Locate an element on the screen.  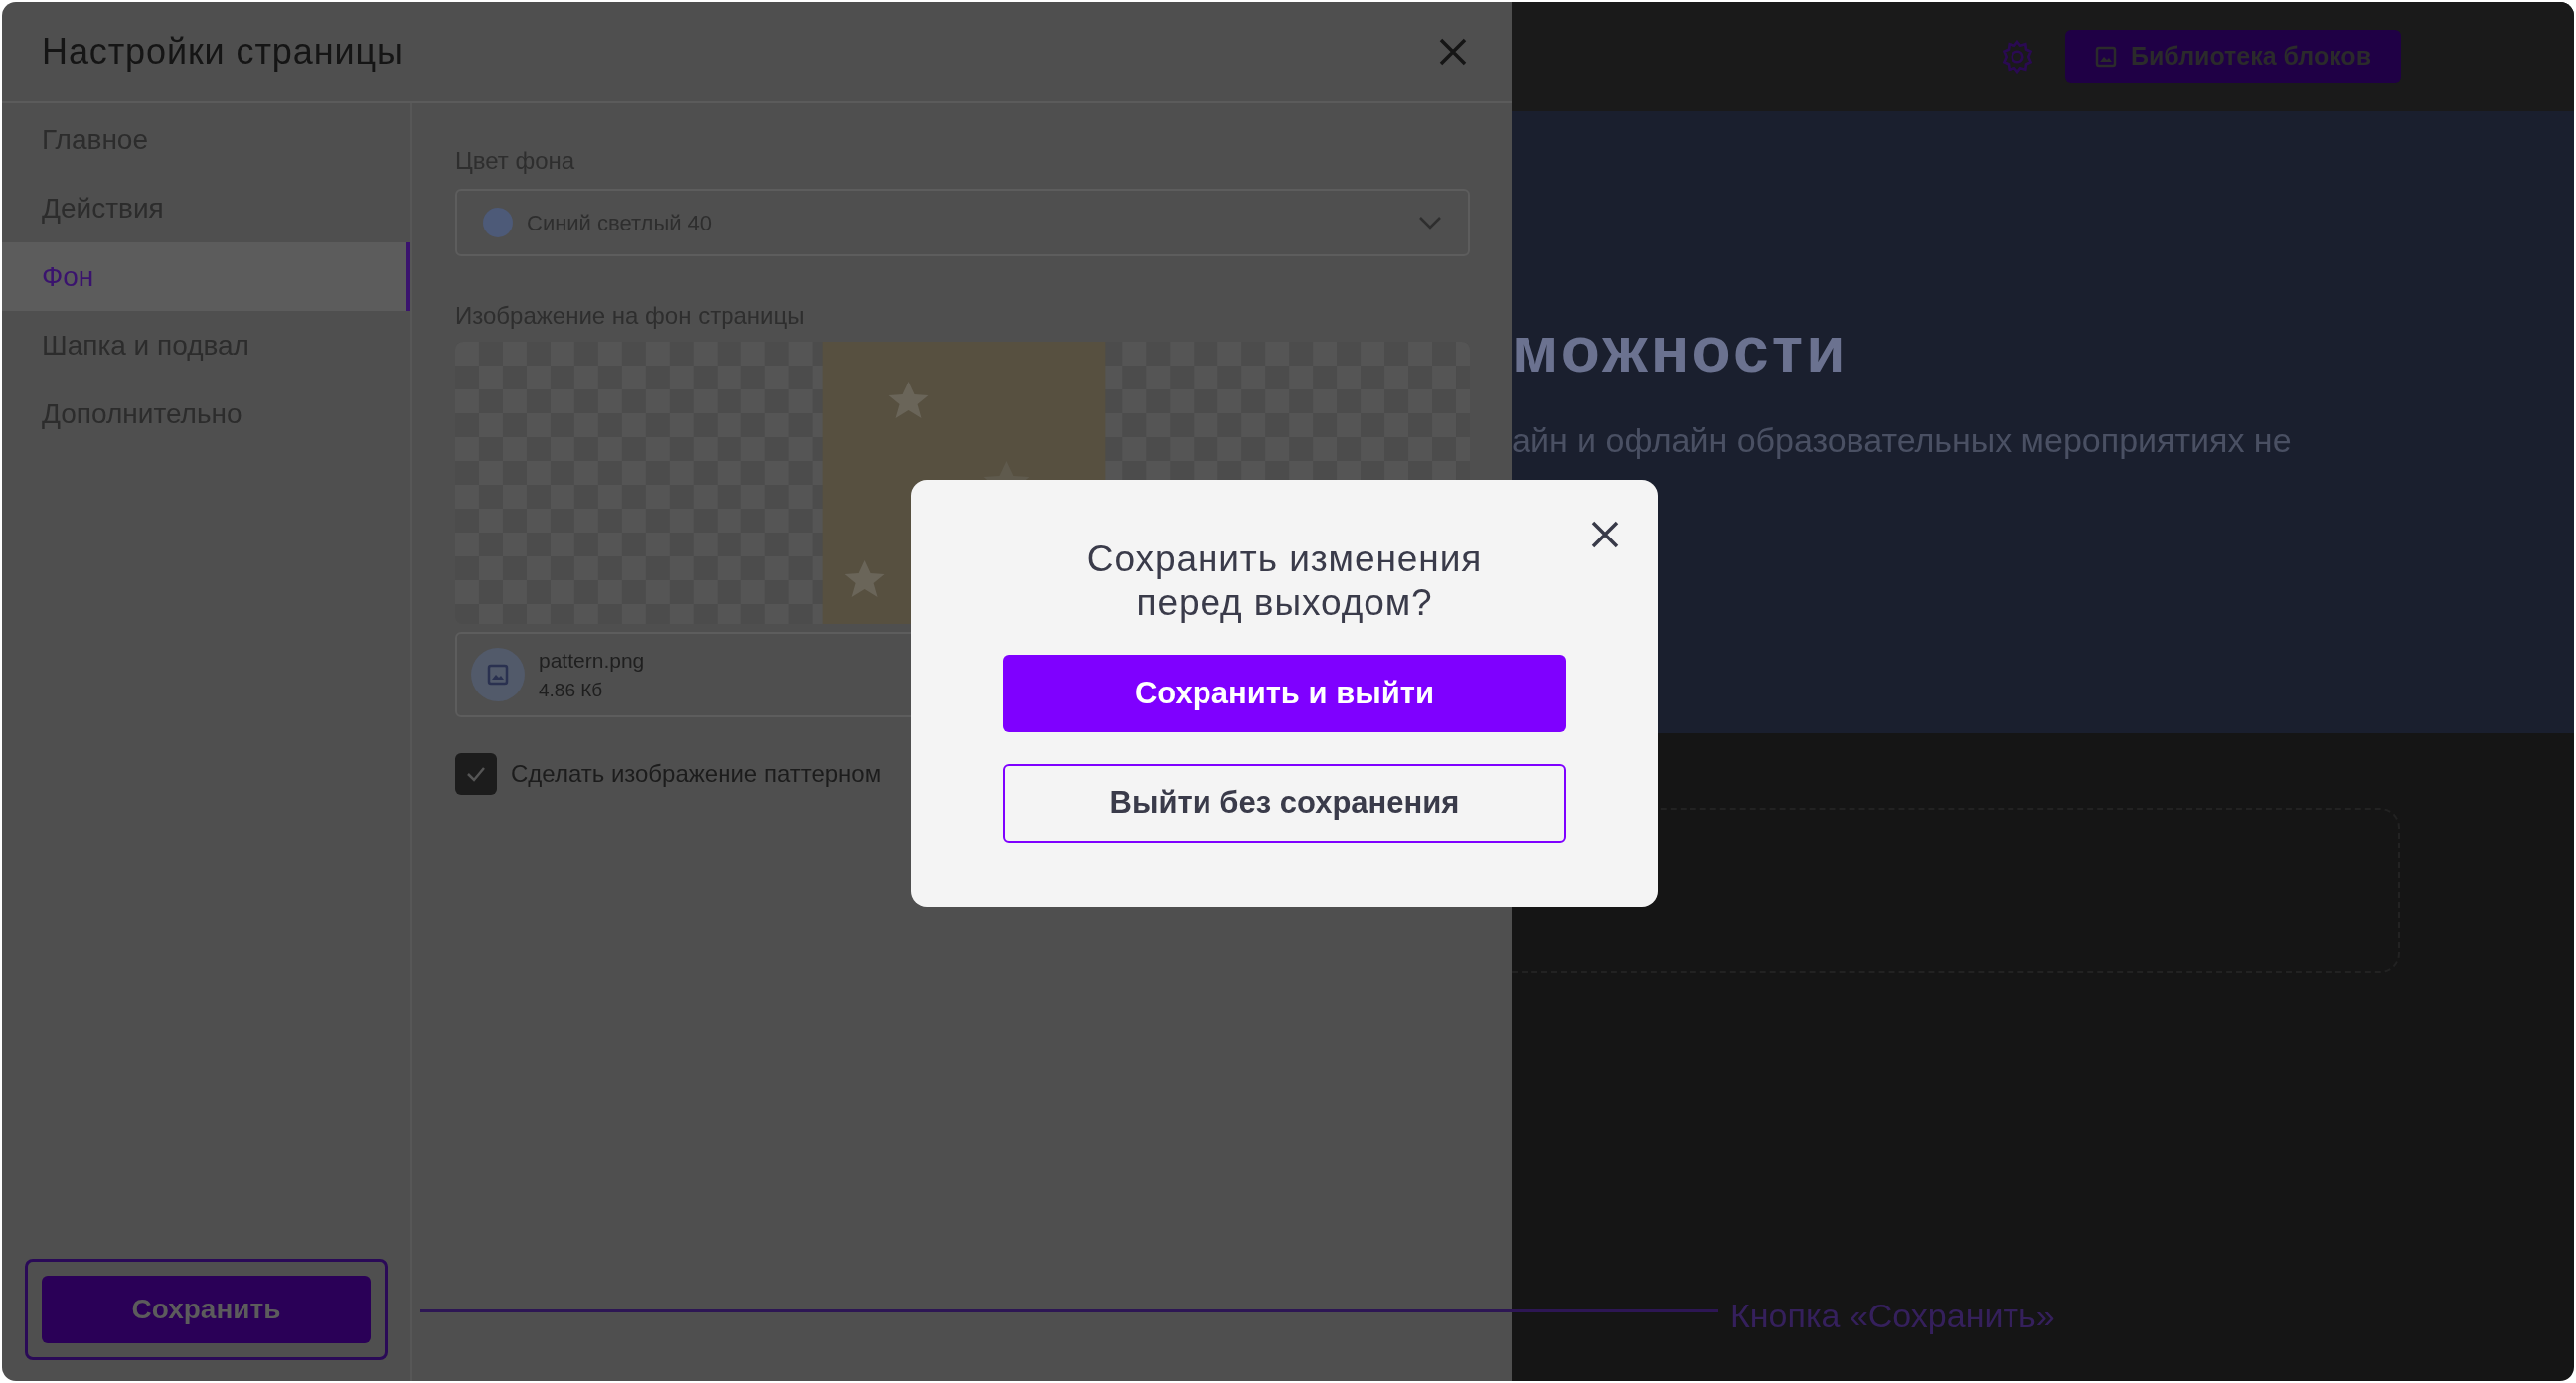
save-button: Сохранить is located at coordinates (206, 1310).